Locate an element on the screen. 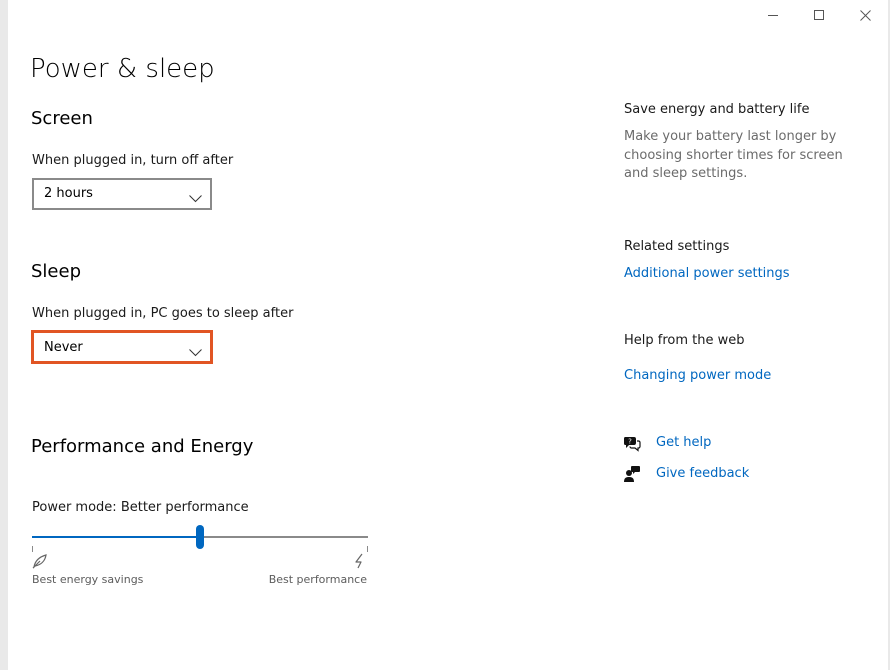 The width and height of the screenshot is (890, 670). maximize-icon is located at coordinates (819, 15).